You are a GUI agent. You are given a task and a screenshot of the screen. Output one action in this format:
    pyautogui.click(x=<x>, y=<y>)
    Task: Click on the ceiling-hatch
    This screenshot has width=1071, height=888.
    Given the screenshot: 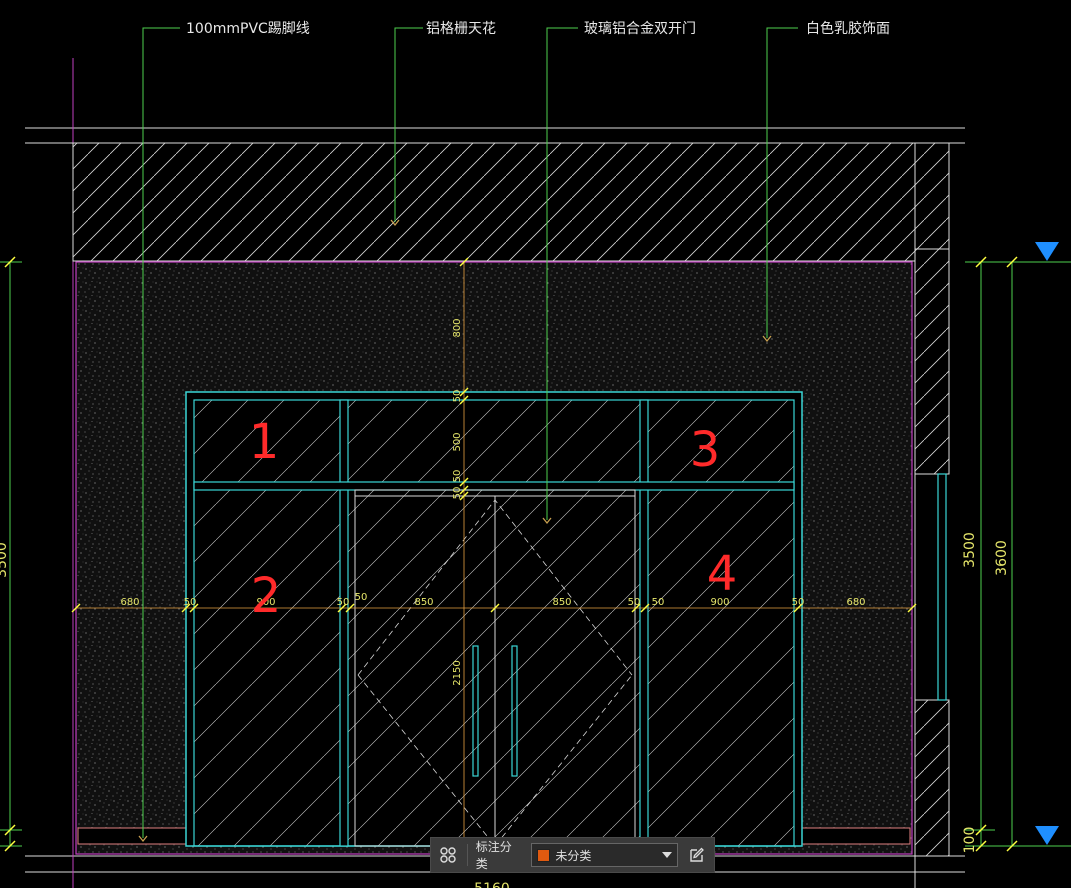 What is the action you would take?
    pyautogui.click(x=494, y=202)
    